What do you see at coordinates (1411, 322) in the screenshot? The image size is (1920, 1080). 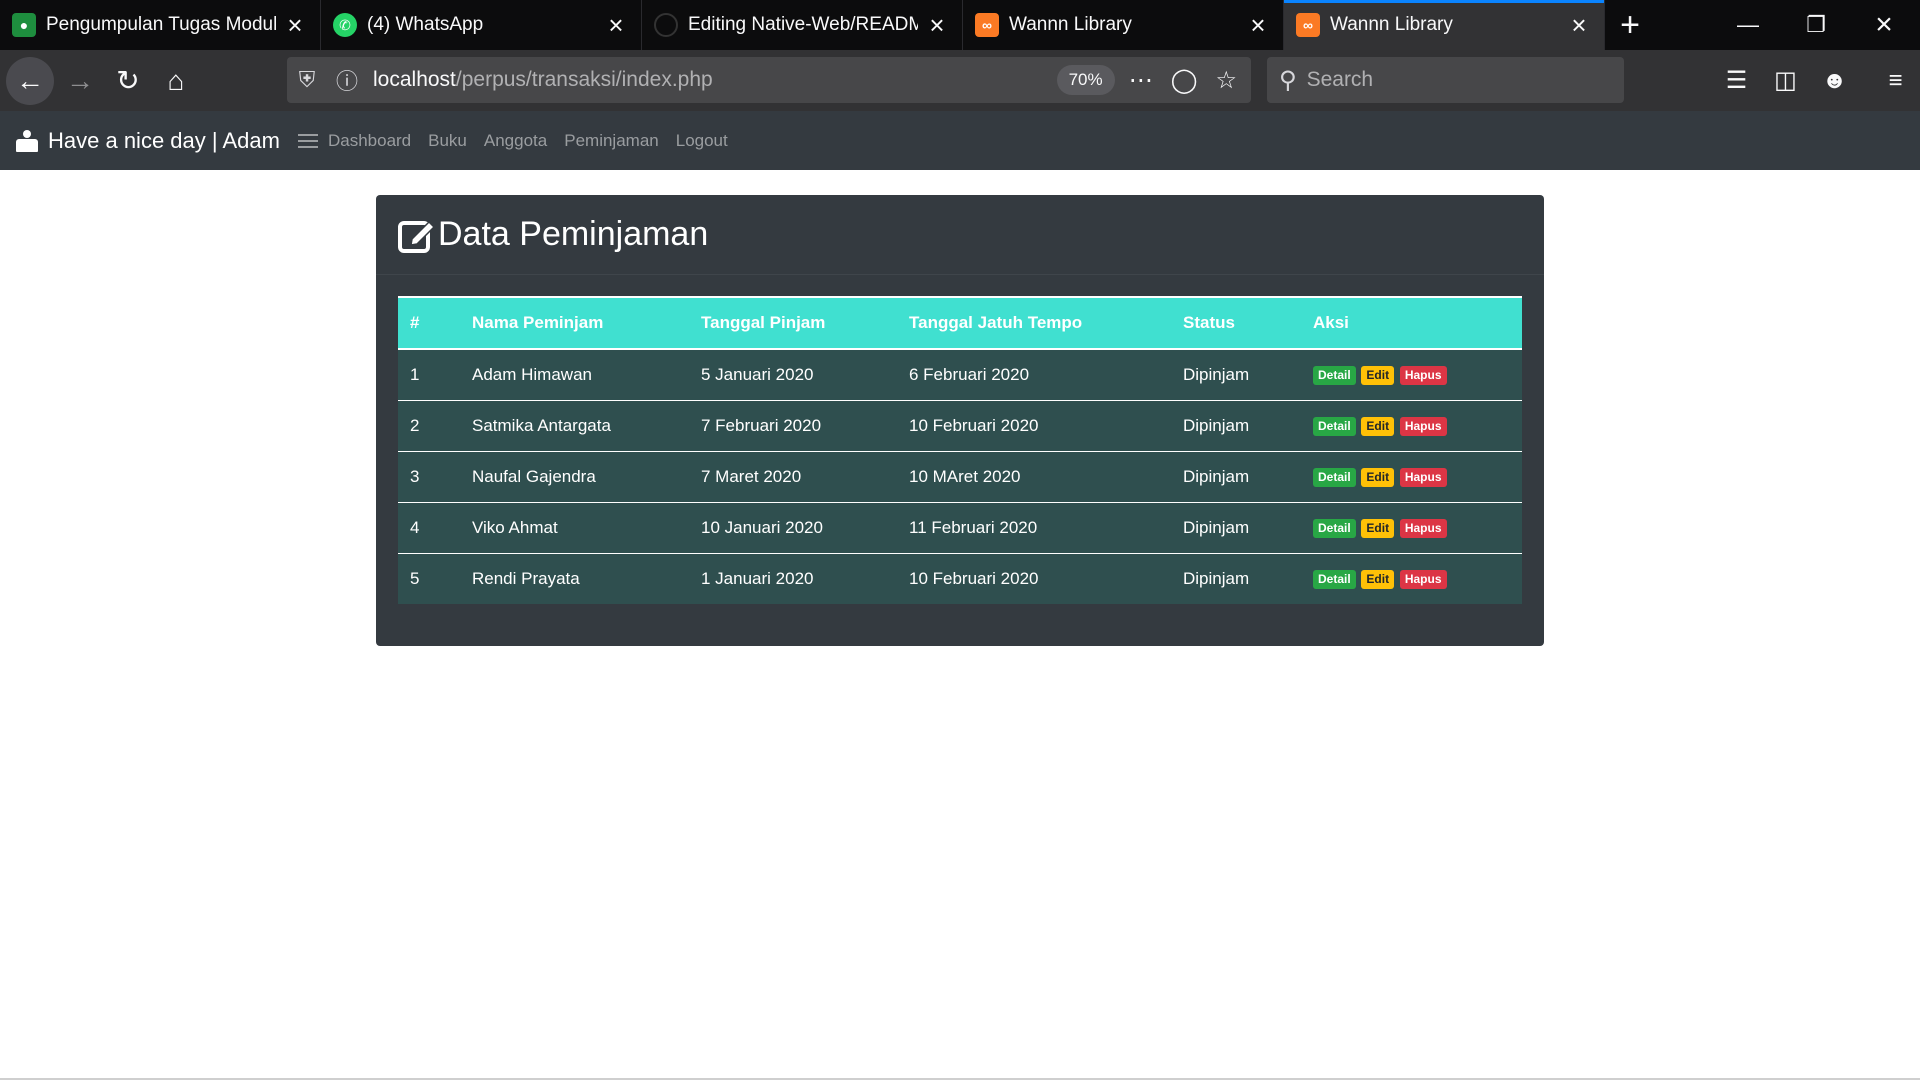 I see `column-header: Aksi` at bounding box center [1411, 322].